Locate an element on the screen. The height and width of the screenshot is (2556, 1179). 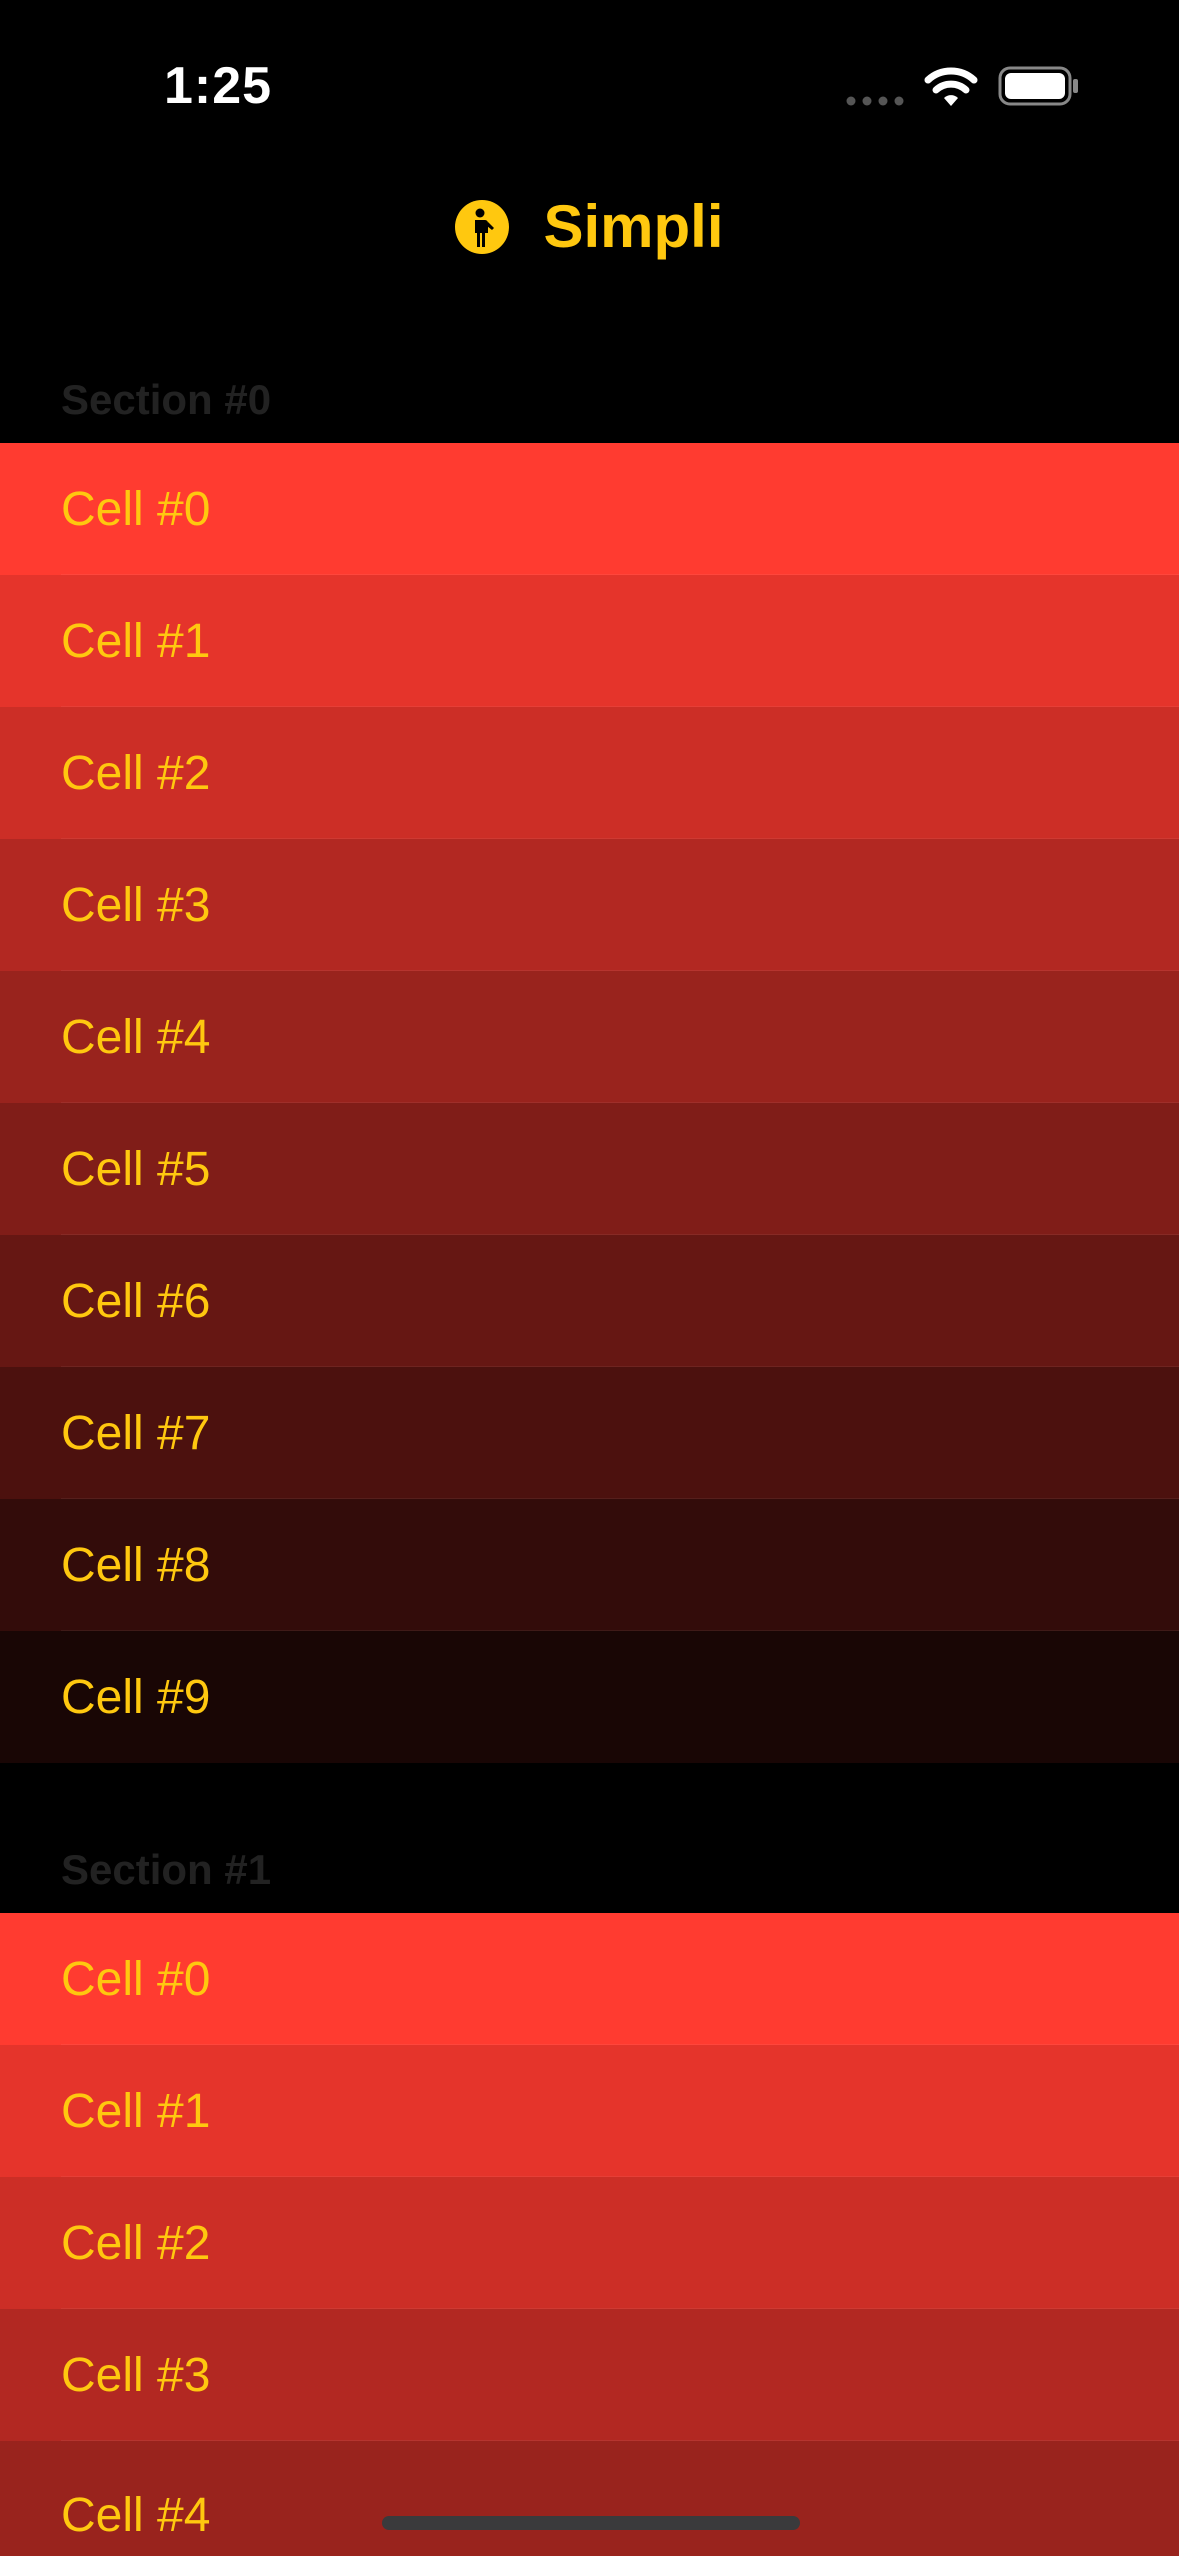
table-row: Cell #8 is located at coordinates (589, 1565).